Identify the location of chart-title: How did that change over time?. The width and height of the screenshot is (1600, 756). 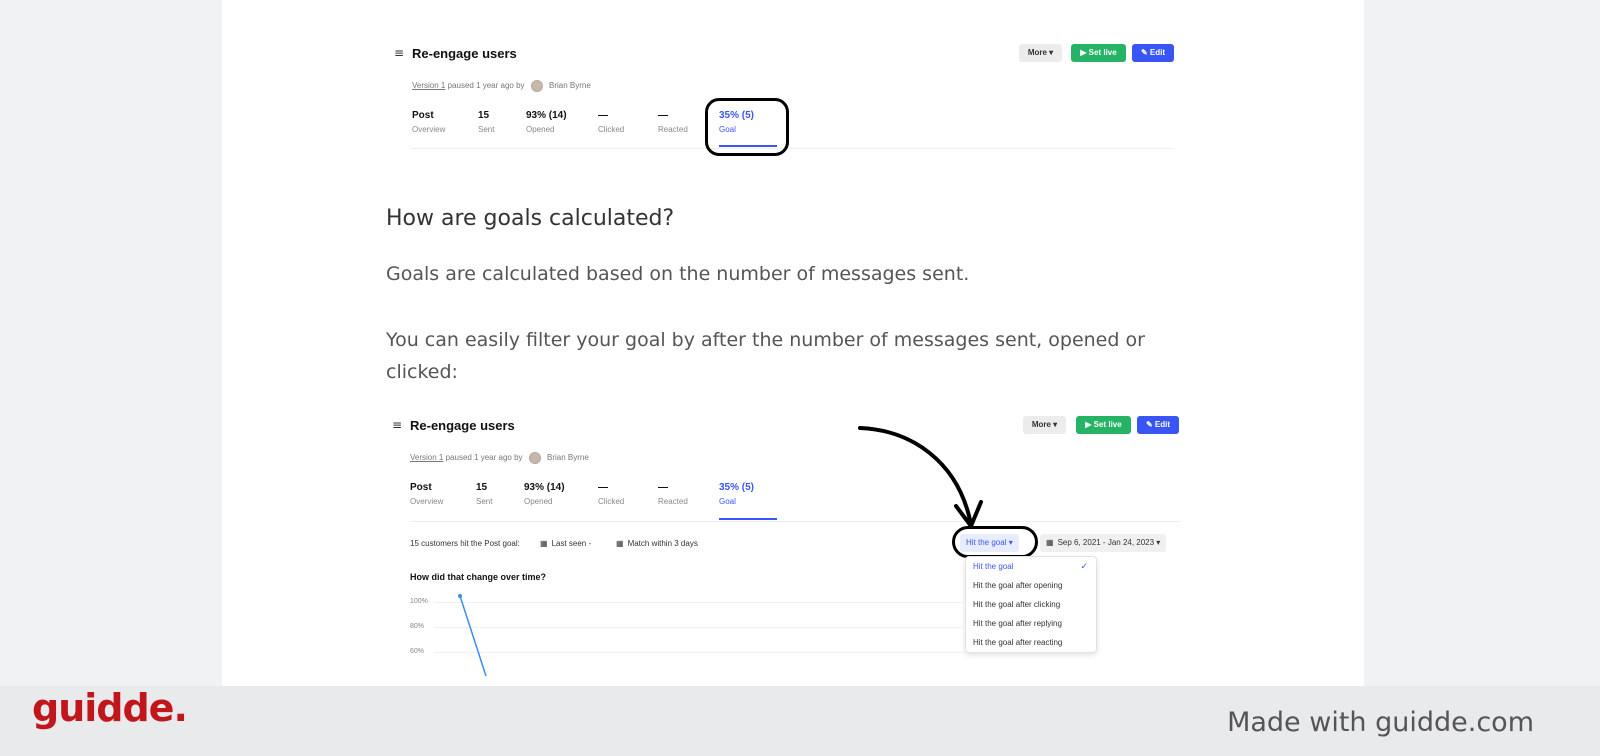
(478, 577).